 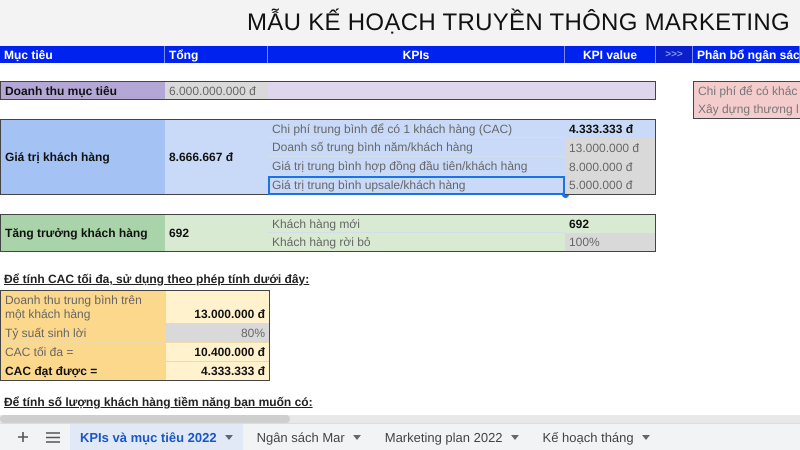 What do you see at coordinates (746, 54) in the screenshot?
I see `column-header: Phân bổ ngân sác` at bounding box center [746, 54].